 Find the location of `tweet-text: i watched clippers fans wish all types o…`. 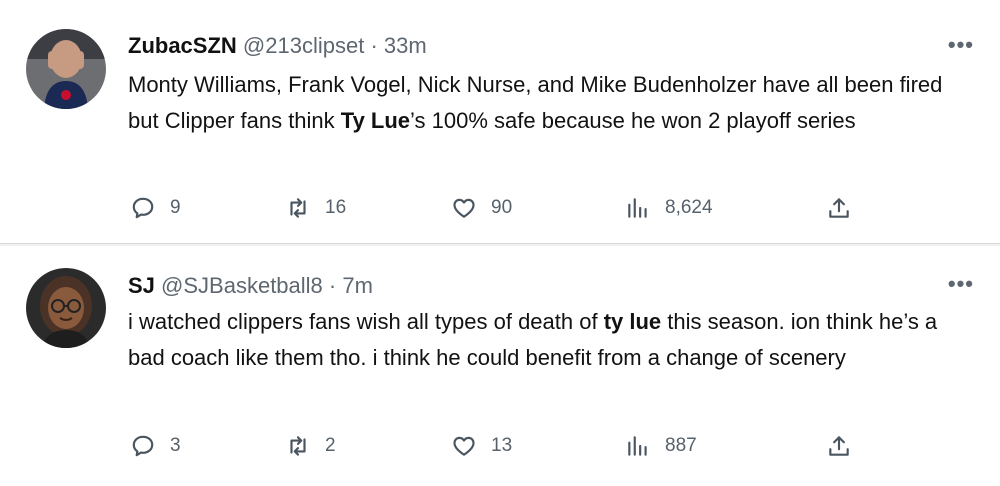

tweet-text: i watched clippers fans wish all types o… is located at coordinates (553, 340).